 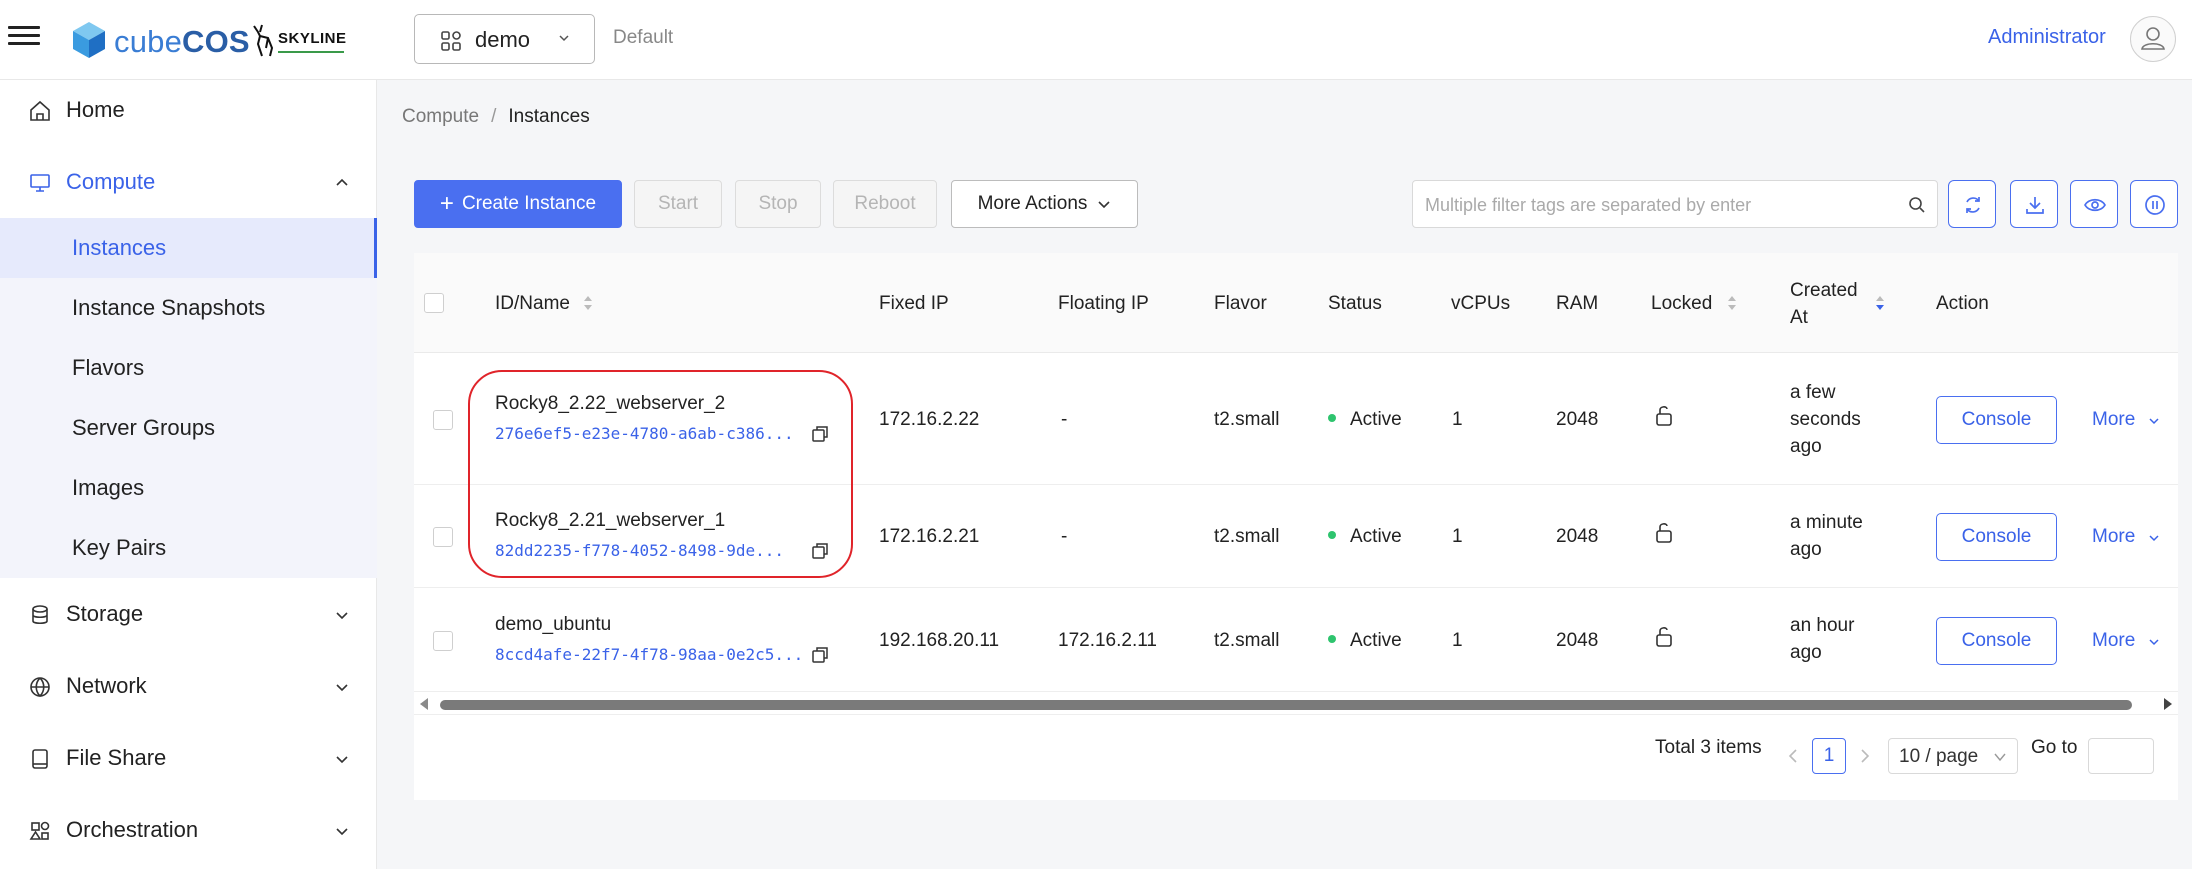 I want to click on download-button, so click(x=2034, y=204).